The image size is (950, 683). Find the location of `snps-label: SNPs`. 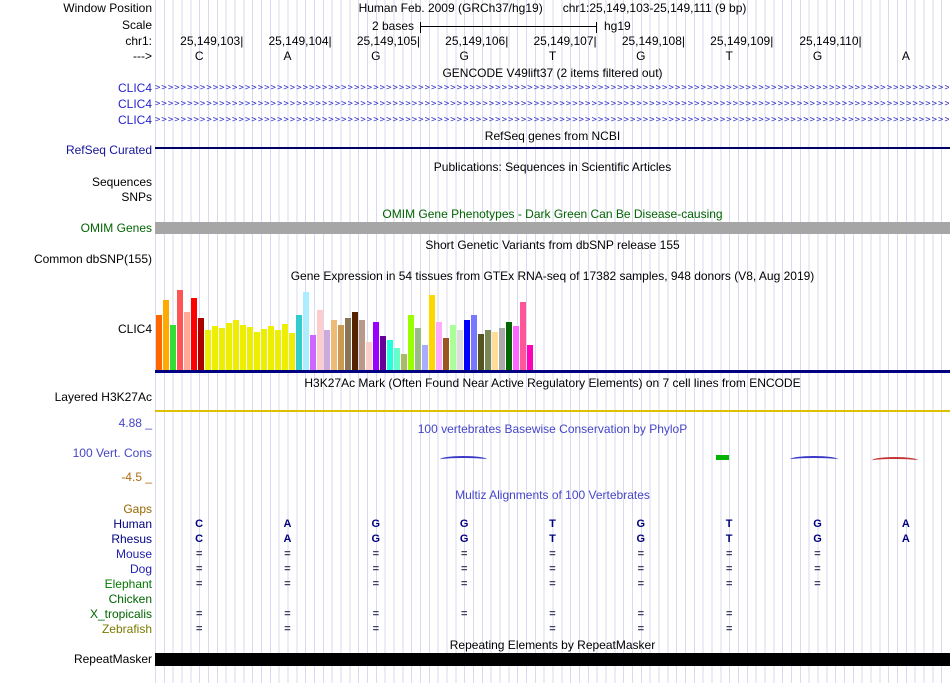

snps-label: SNPs is located at coordinates (76, 197).